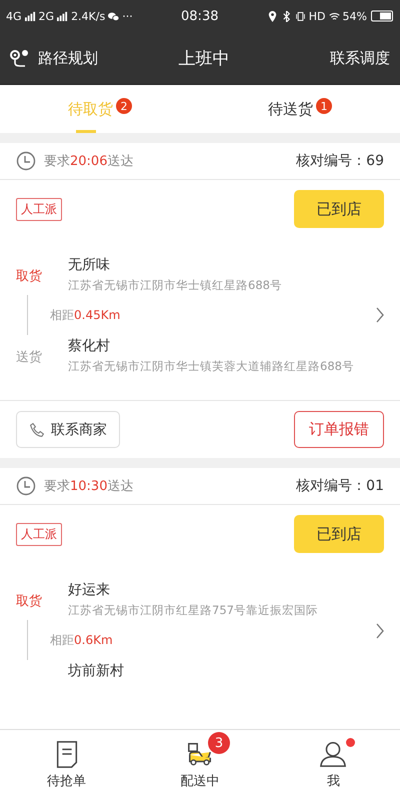 This screenshot has height=800, width=400. I want to click on address-text: 江苏省无锡市江阴市华士镇红星路688号, so click(175, 285).